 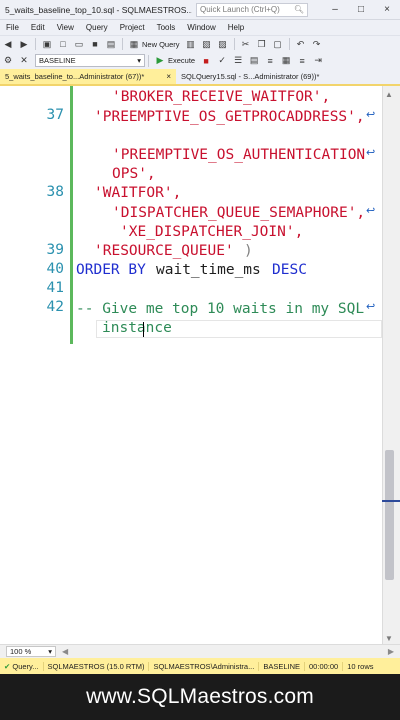 What do you see at coordinates (239, 213) in the screenshot?
I see `code-line: 'DISPATCHER_QUEUE_SEMAPHORE',` at bounding box center [239, 213].